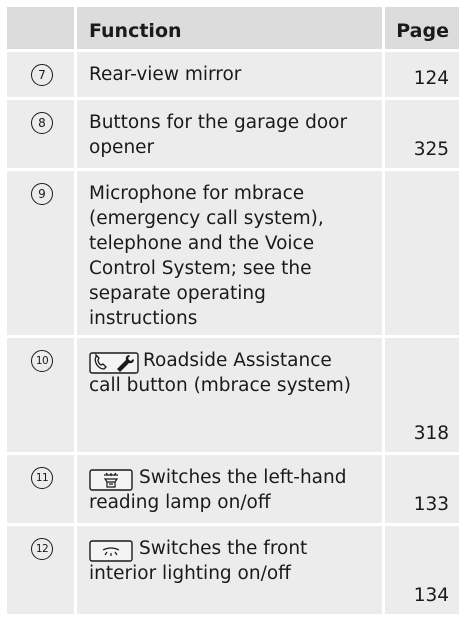  Describe the element at coordinates (42, 194) in the screenshot. I see `item-number: 9` at that location.